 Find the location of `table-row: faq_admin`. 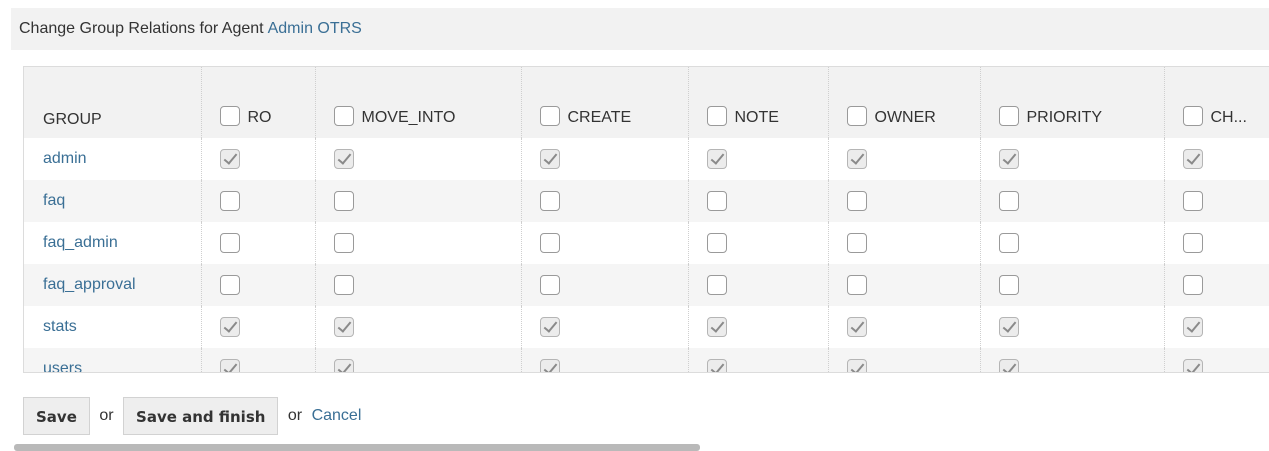

table-row: faq_admin is located at coordinates (646, 243).